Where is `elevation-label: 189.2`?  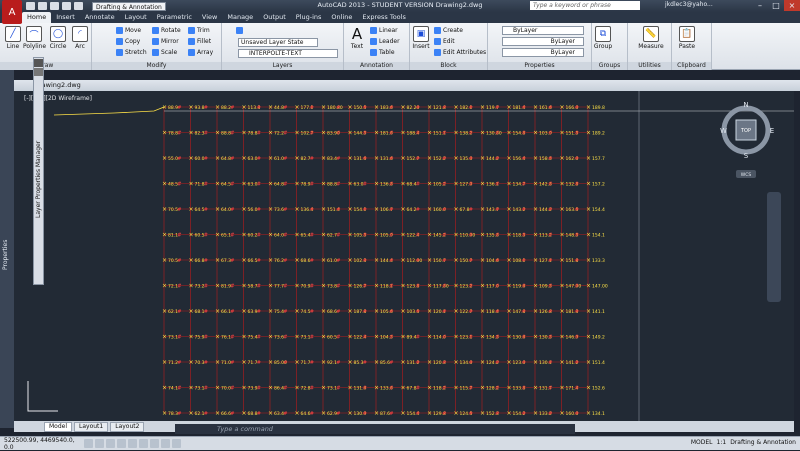
elevation-label: 189.2 is located at coordinates (598, 134).